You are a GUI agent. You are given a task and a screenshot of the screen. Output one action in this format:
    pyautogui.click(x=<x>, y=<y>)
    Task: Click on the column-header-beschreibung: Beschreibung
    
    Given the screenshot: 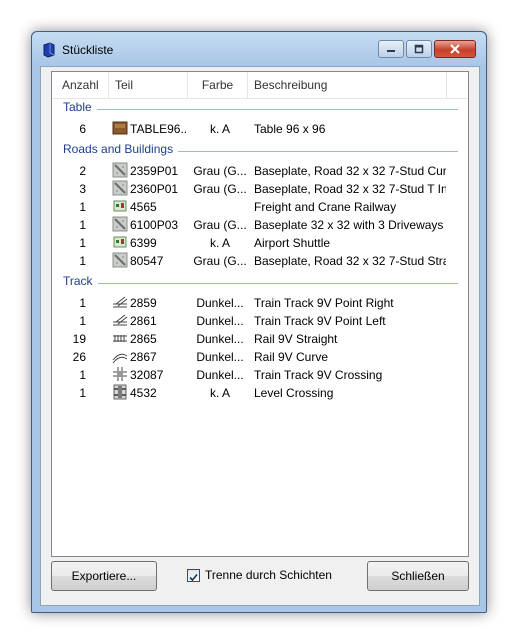 What is the action you would take?
    pyautogui.click(x=347, y=85)
    